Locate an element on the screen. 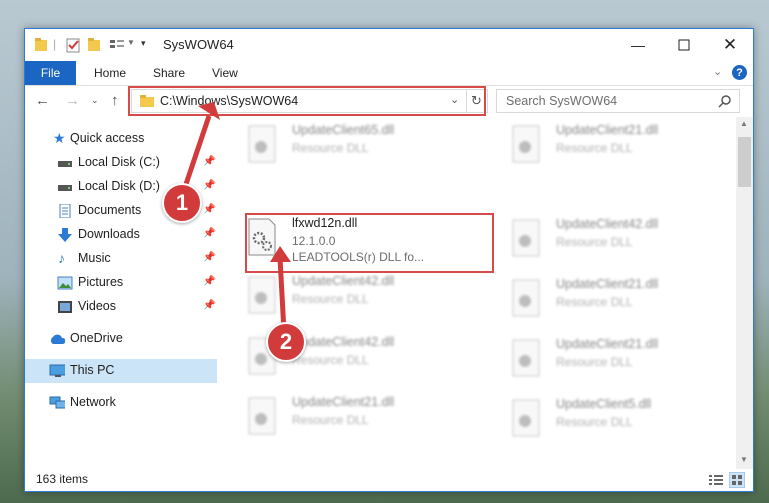  arrow-2-head is located at coordinates (280, 254).